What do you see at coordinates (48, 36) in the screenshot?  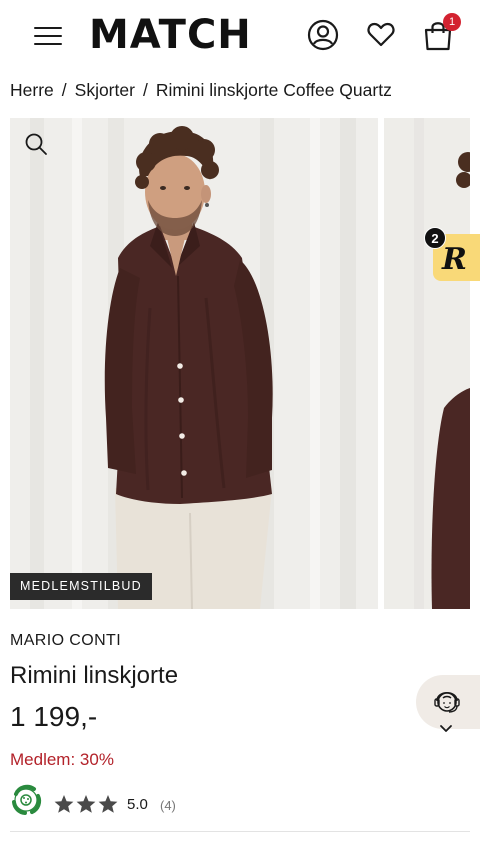 I see `menu-icon` at bounding box center [48, 36].